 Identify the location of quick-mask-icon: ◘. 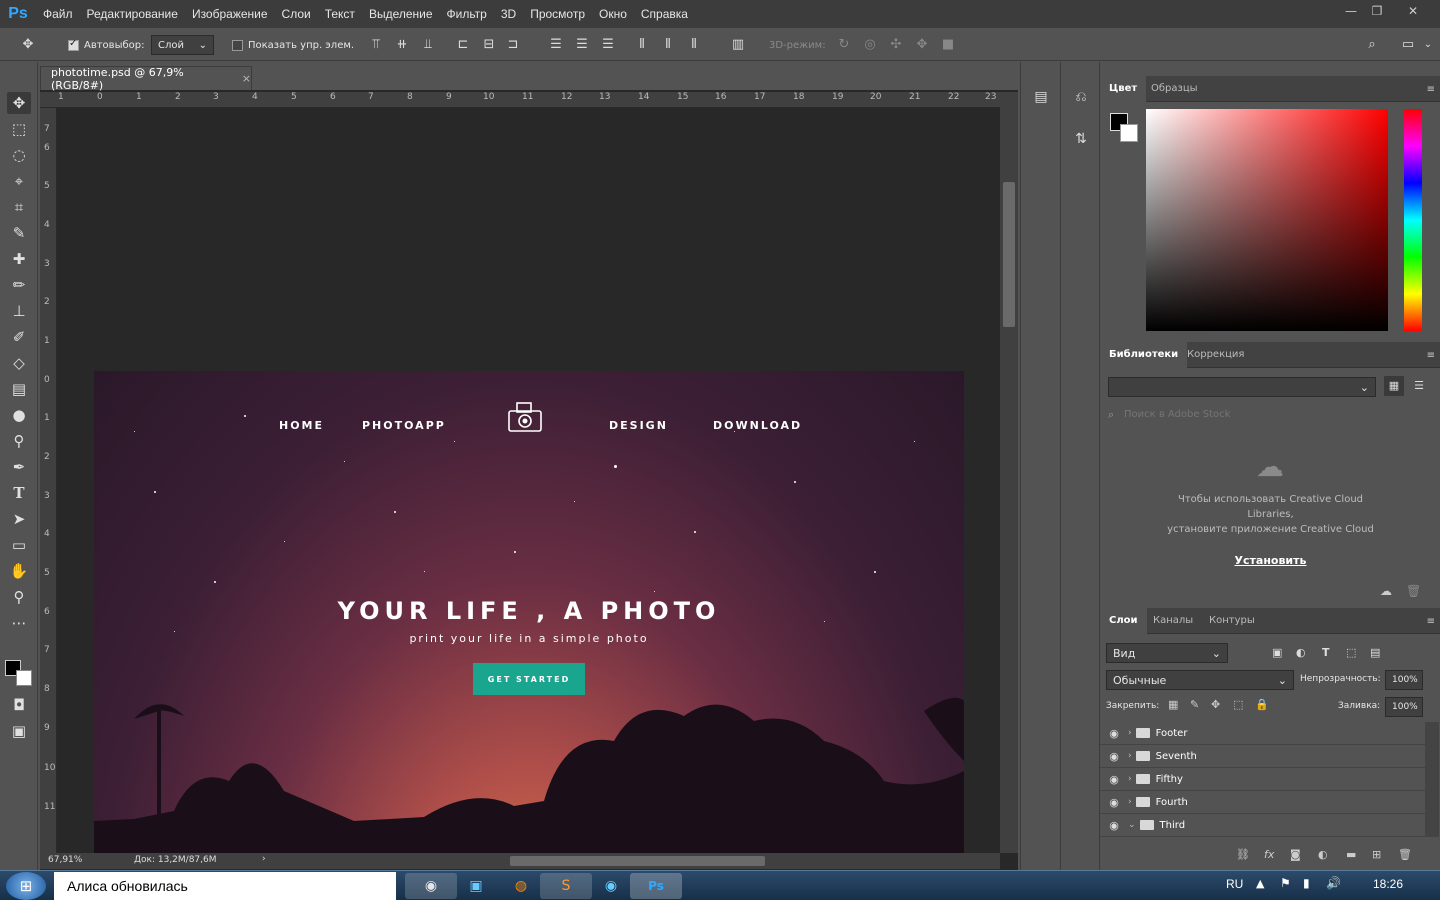
(19, 705).